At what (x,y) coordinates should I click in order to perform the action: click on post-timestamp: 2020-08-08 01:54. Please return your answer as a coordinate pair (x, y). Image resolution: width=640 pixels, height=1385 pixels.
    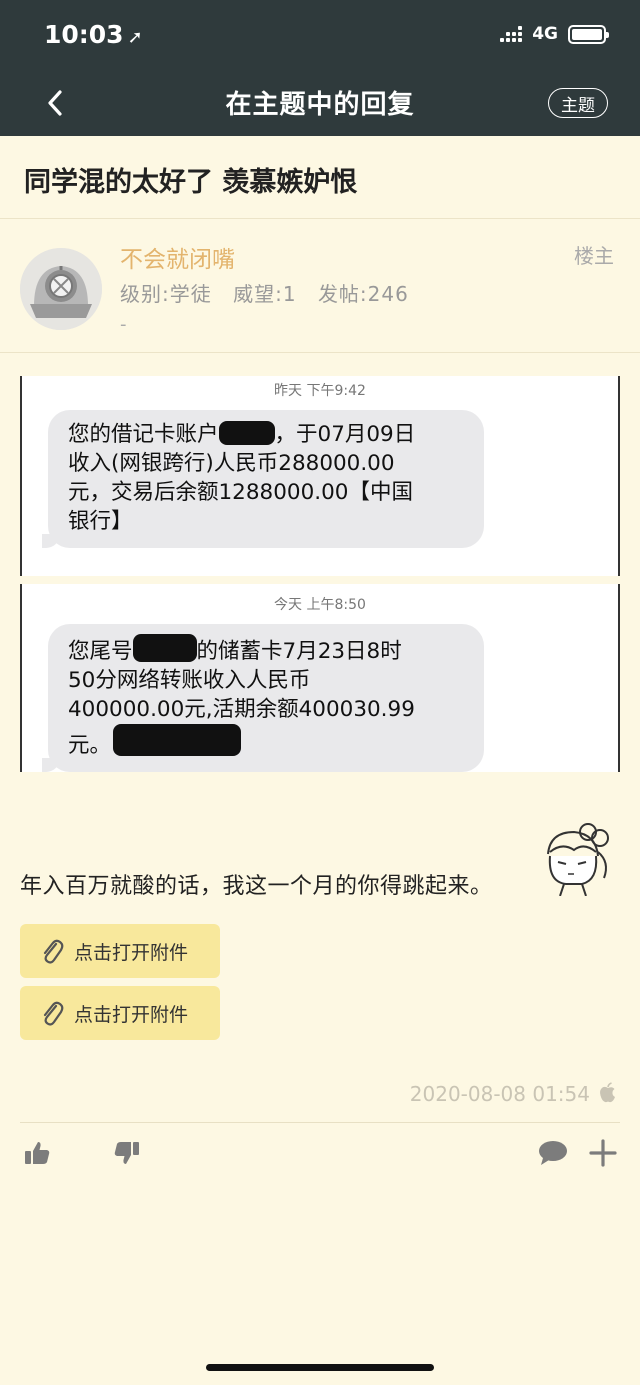
    Looking at the image, I should click on (499, 1094).